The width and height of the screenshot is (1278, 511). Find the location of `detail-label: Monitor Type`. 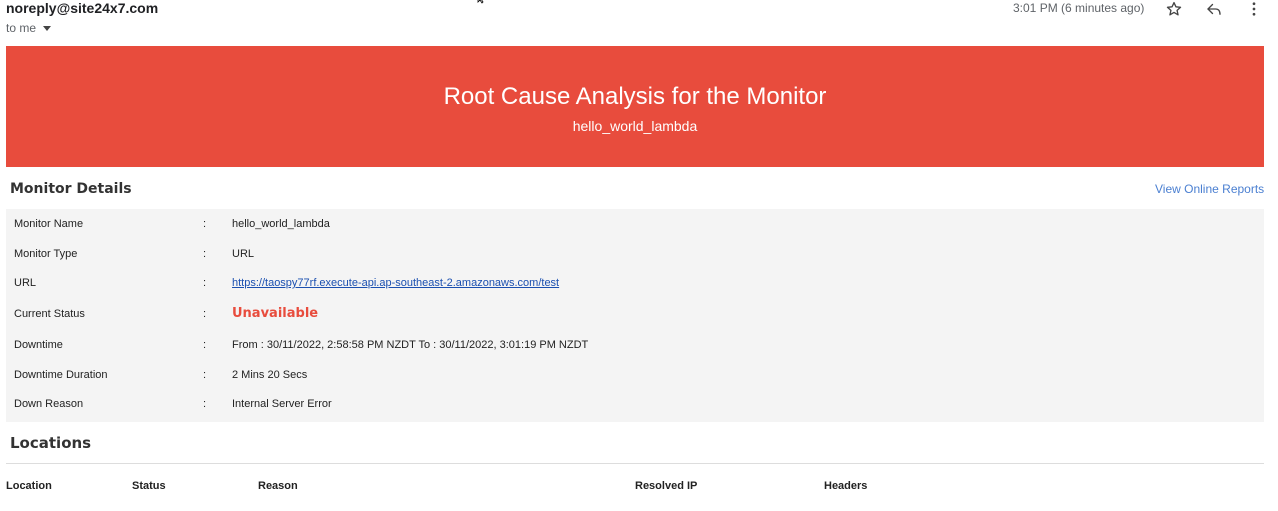

detail-label: Monitor Type is located at coordinates (46, 254).